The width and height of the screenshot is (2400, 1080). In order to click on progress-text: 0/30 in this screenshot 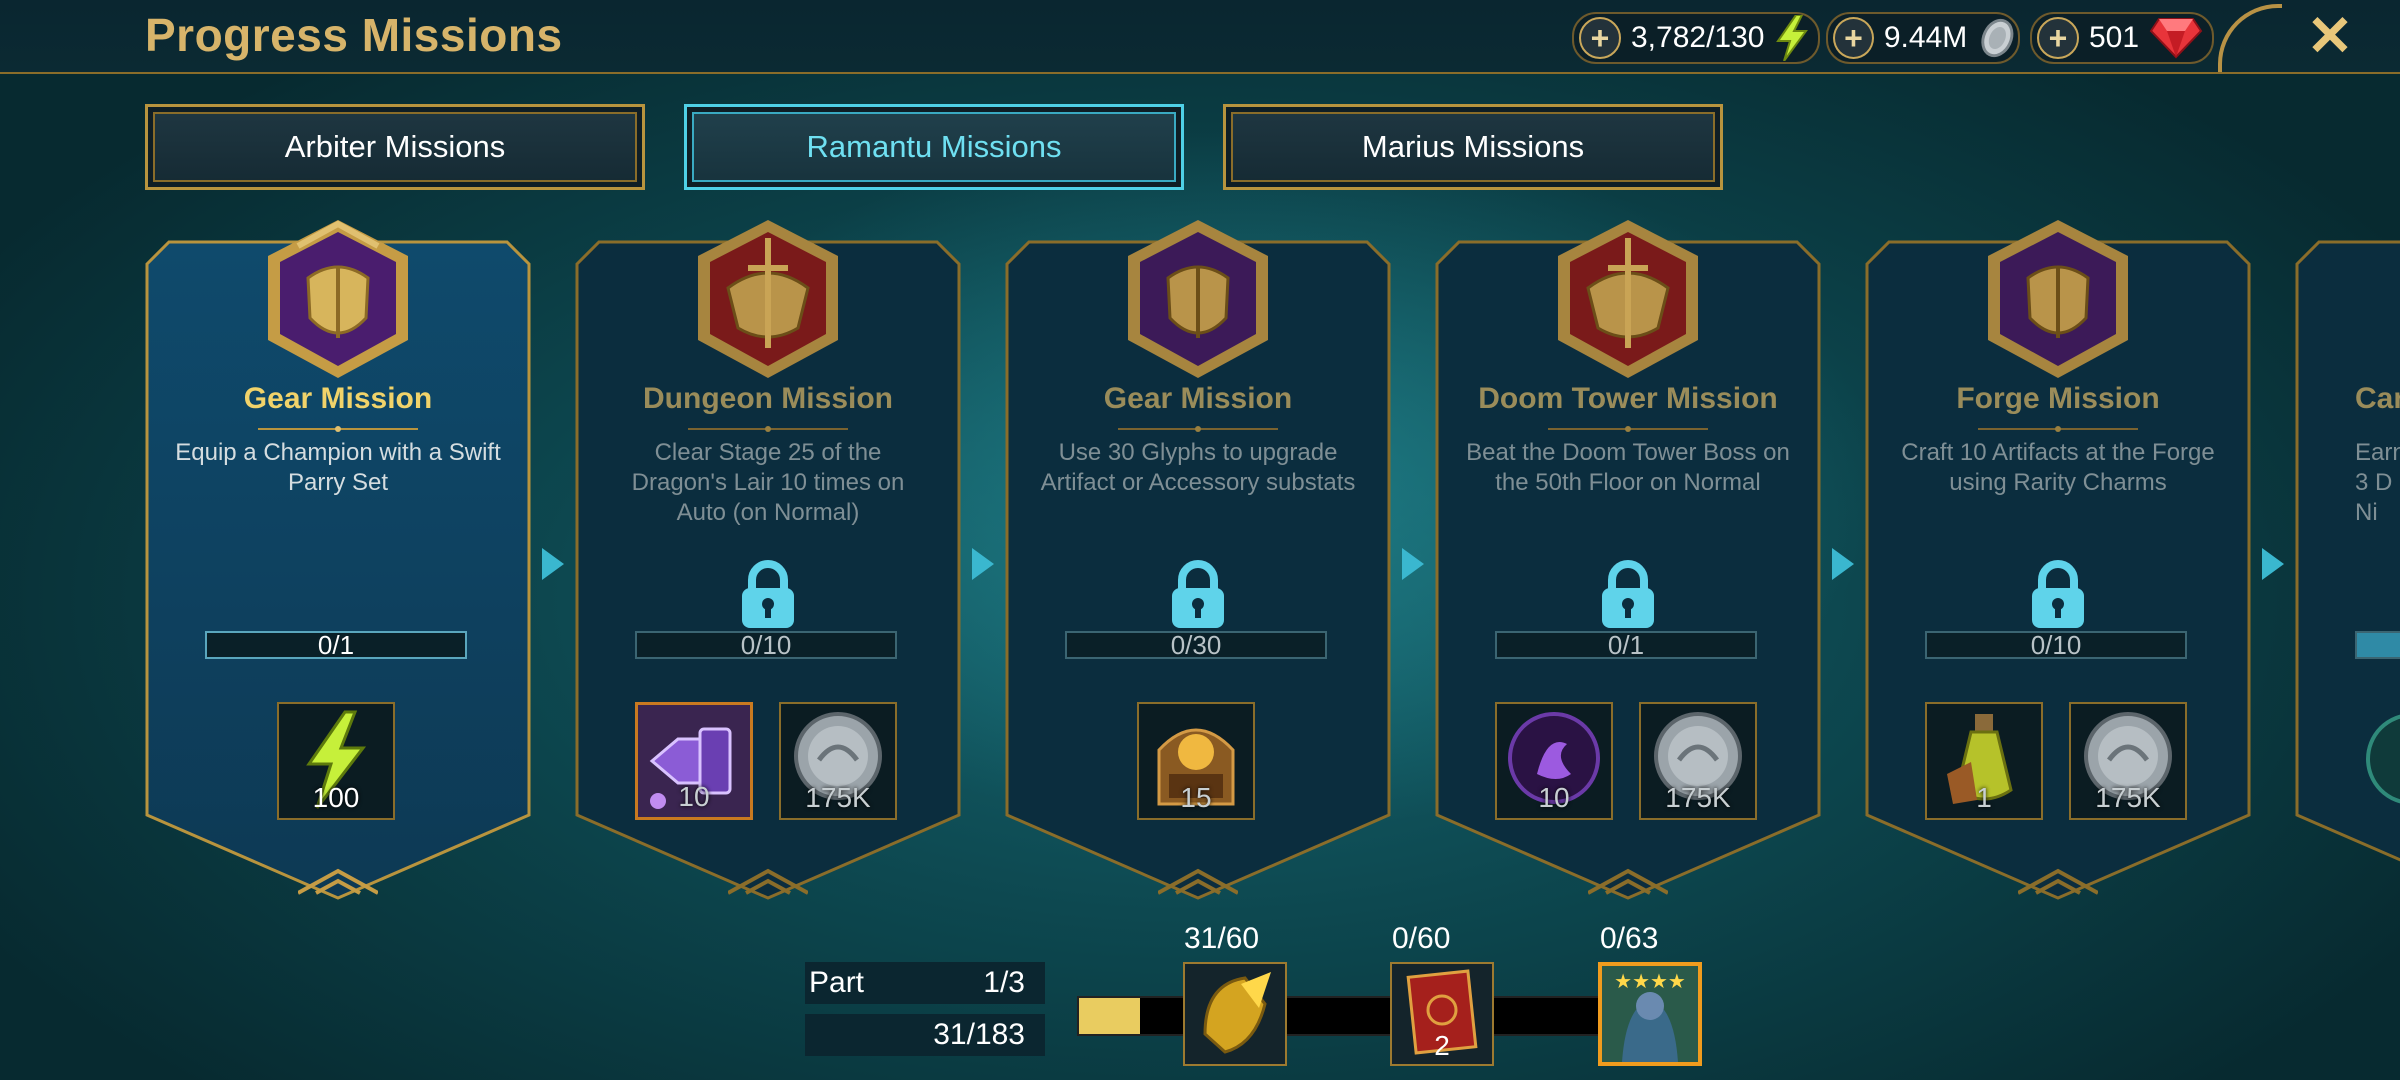, I will do `click(1196, 644)`.